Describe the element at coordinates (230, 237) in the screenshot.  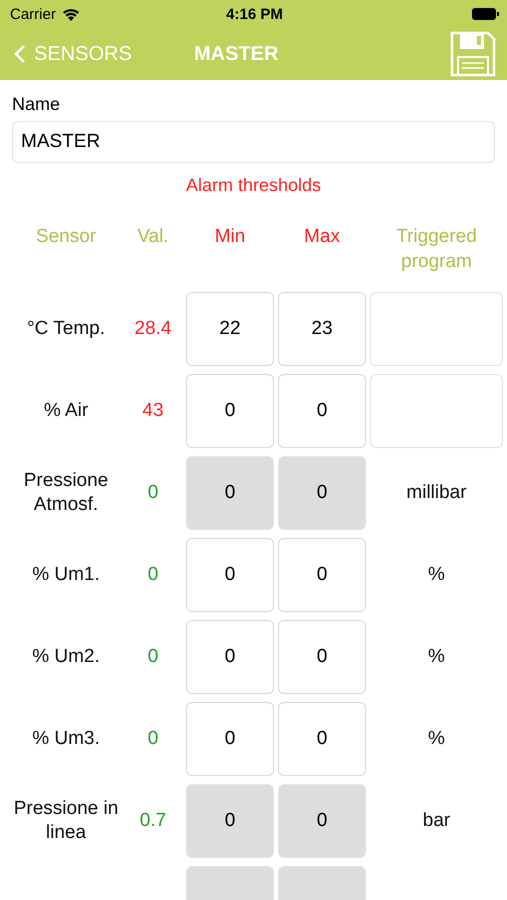
I see `column-header: Min` at that location.